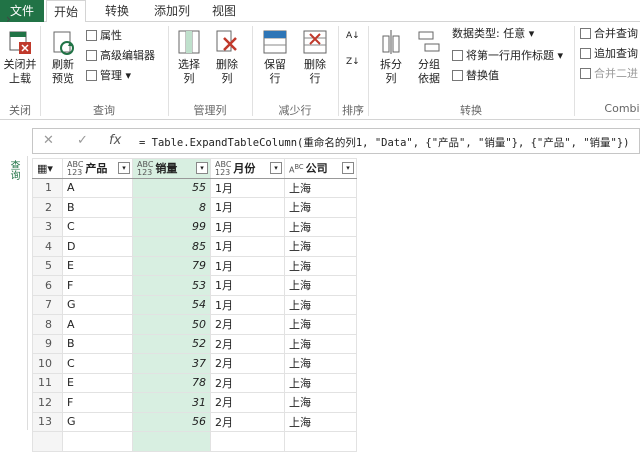 The image size is (640, 452). What do you see at coordinates (97, 441) in the screenshot?
I see `cell-product` at bounding box center [97, 441].